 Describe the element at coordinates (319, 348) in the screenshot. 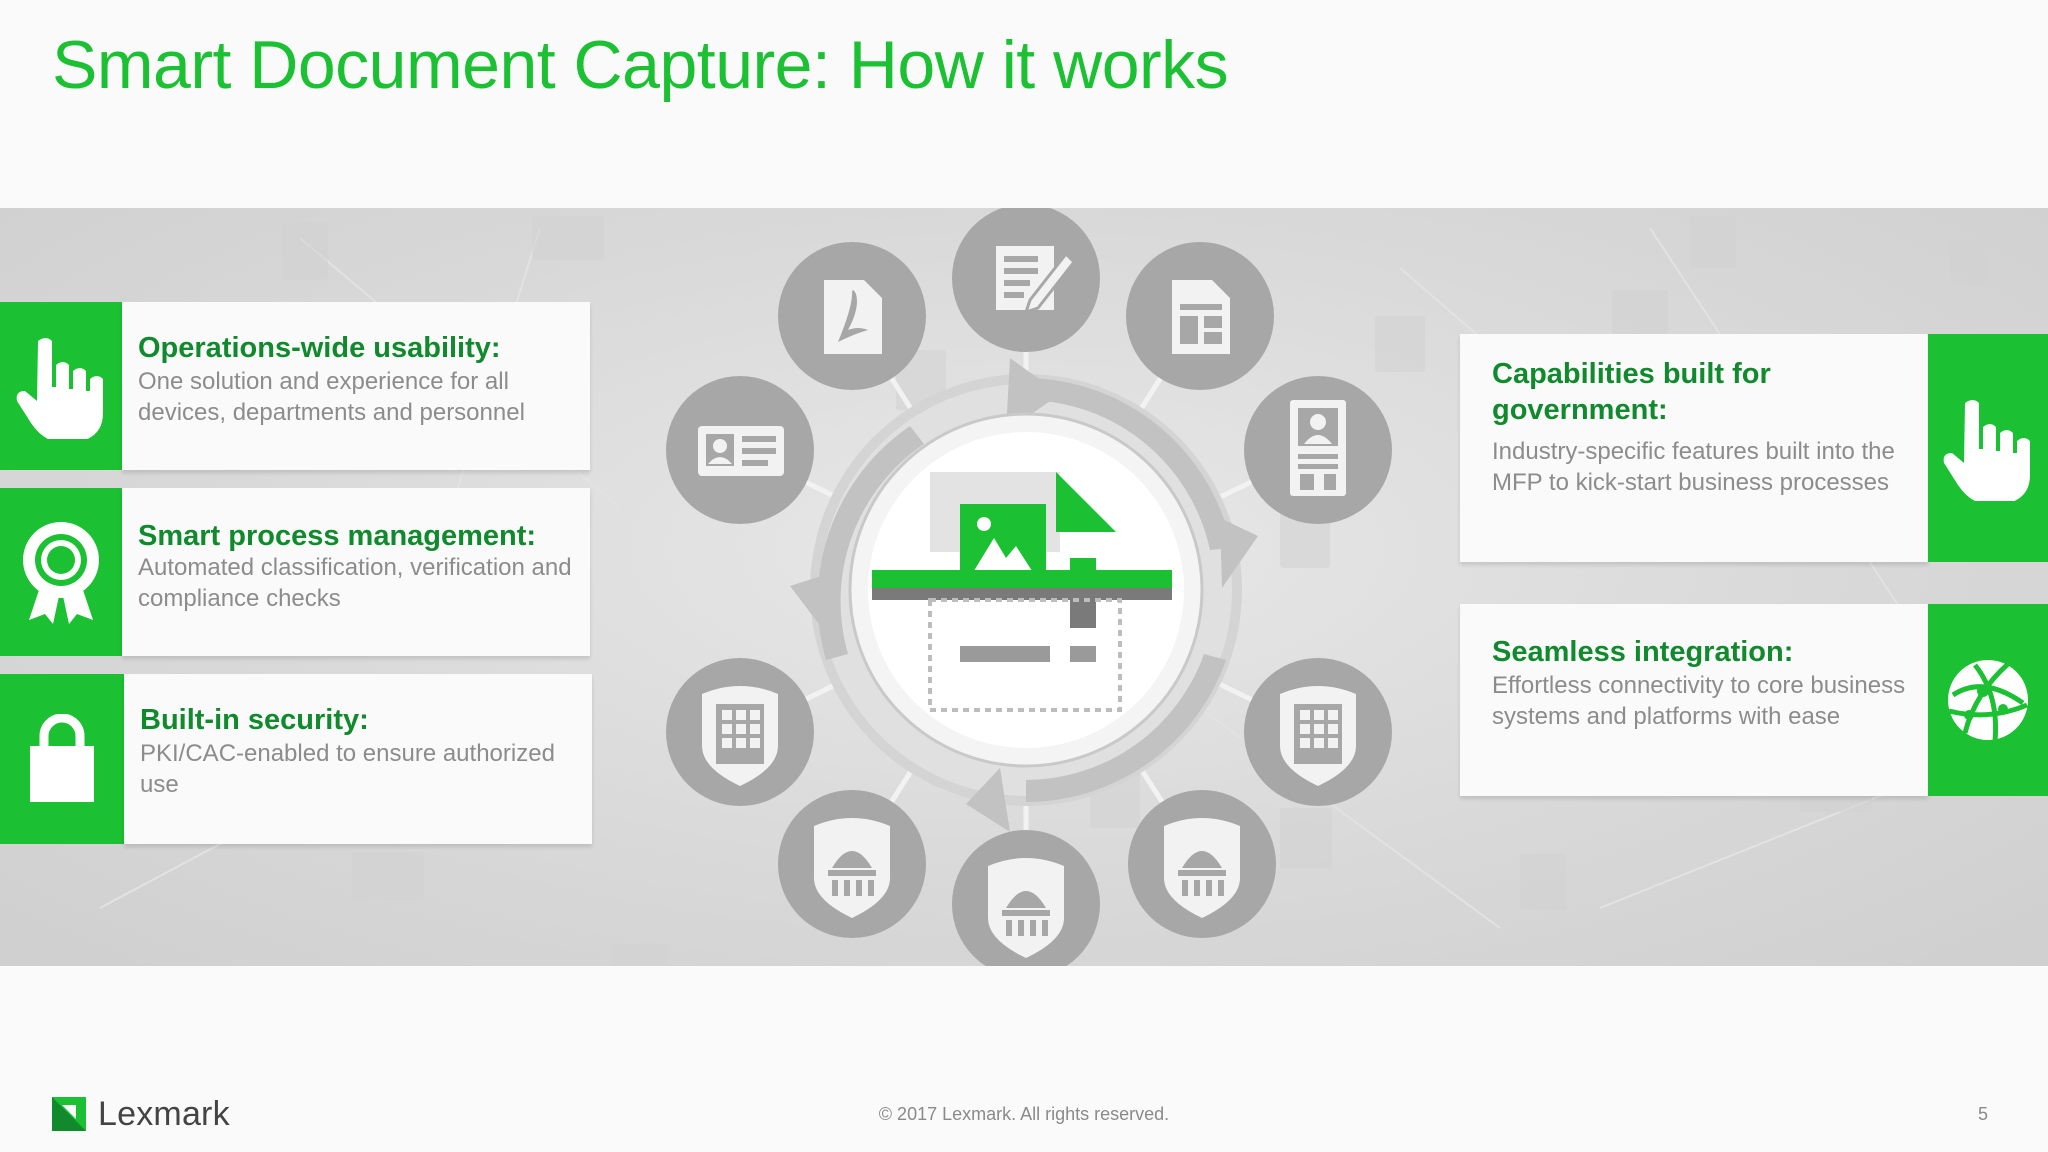

I see `feature-heading: Operations-wide usability:` at that location.